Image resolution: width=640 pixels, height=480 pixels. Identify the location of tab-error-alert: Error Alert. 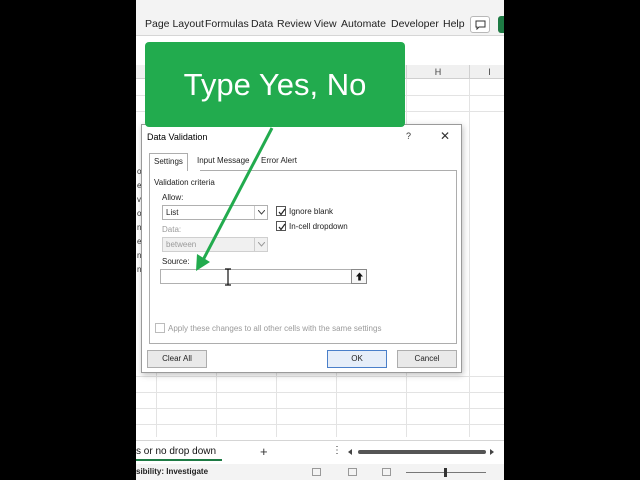
(279, 161).